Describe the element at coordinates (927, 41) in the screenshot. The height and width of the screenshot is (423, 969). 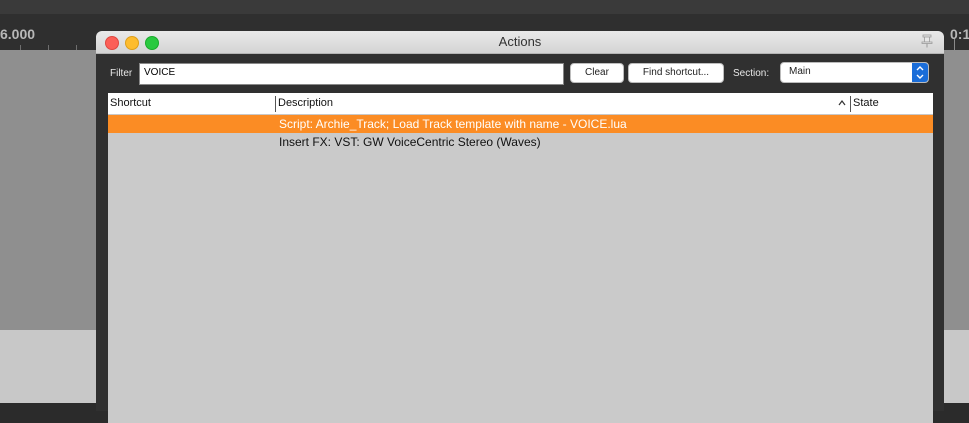
I see `pin-icon` at that location.